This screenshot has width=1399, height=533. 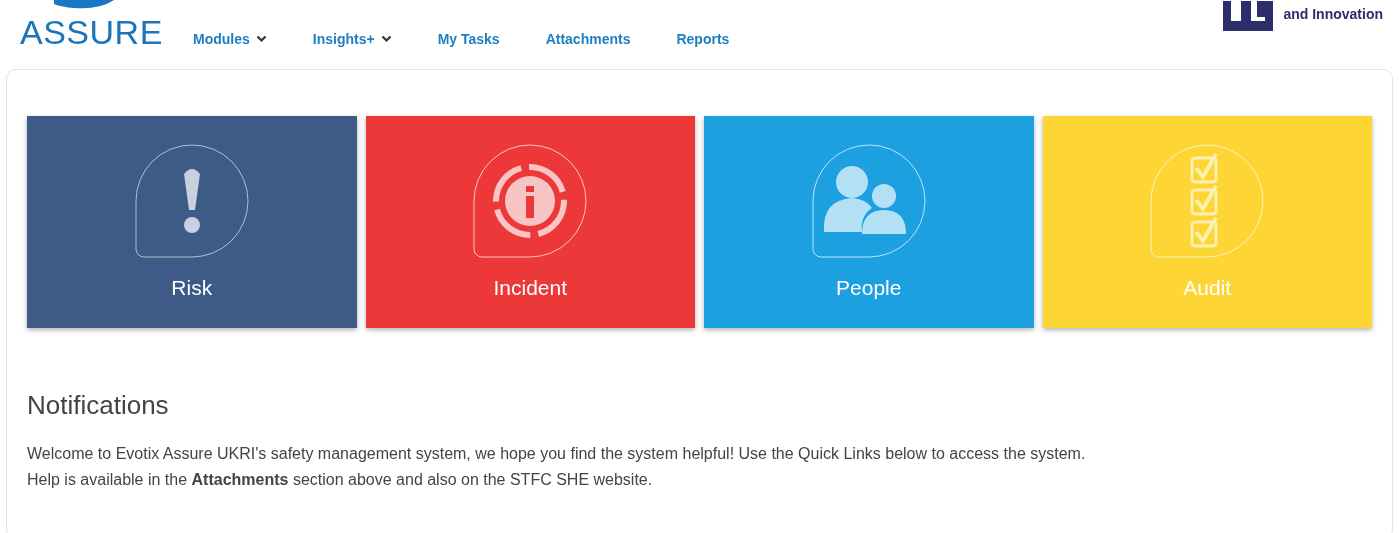 I want to click on logo-text: ASSURE, so click(x=91, y=32).